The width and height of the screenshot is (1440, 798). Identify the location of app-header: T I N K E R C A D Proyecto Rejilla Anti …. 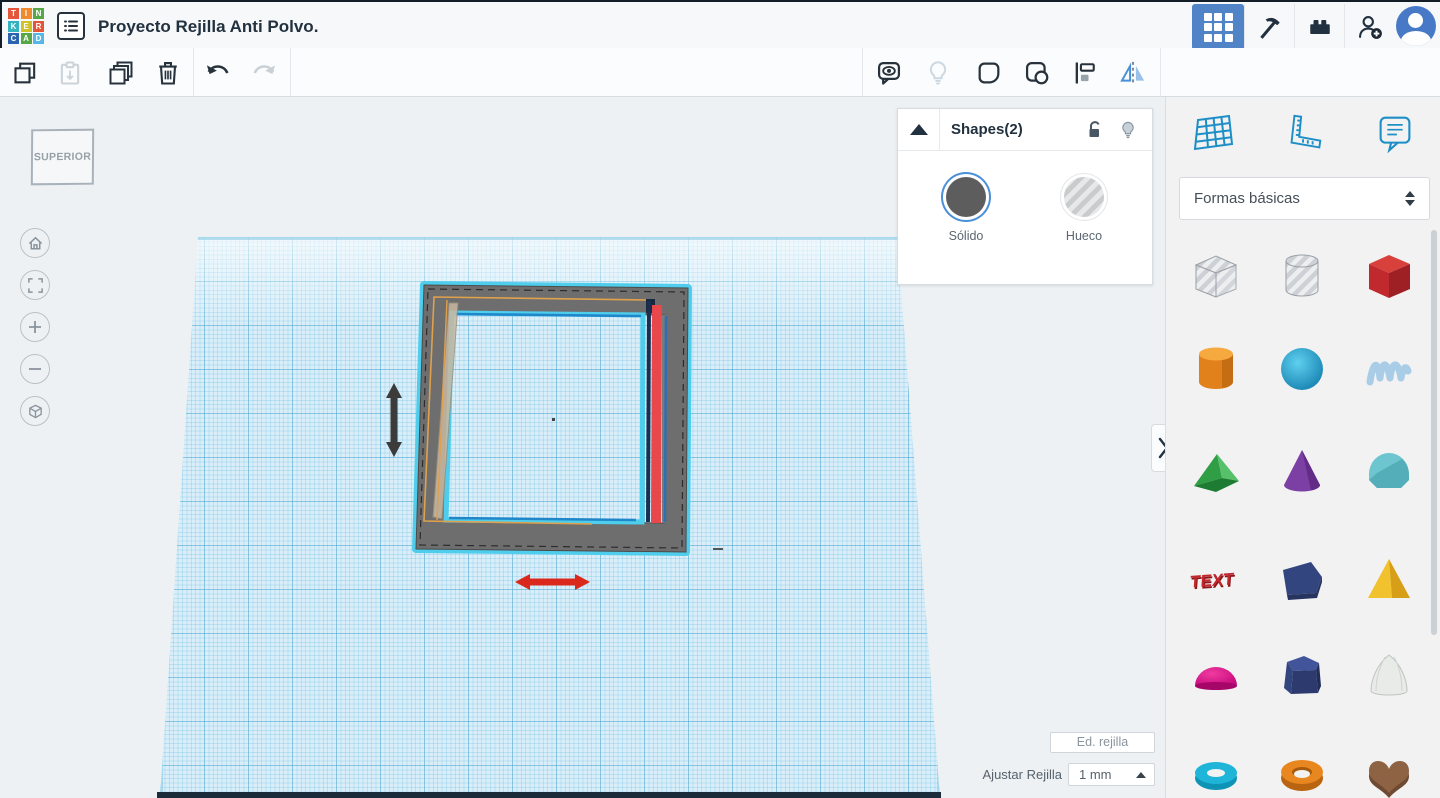
(720, 25).